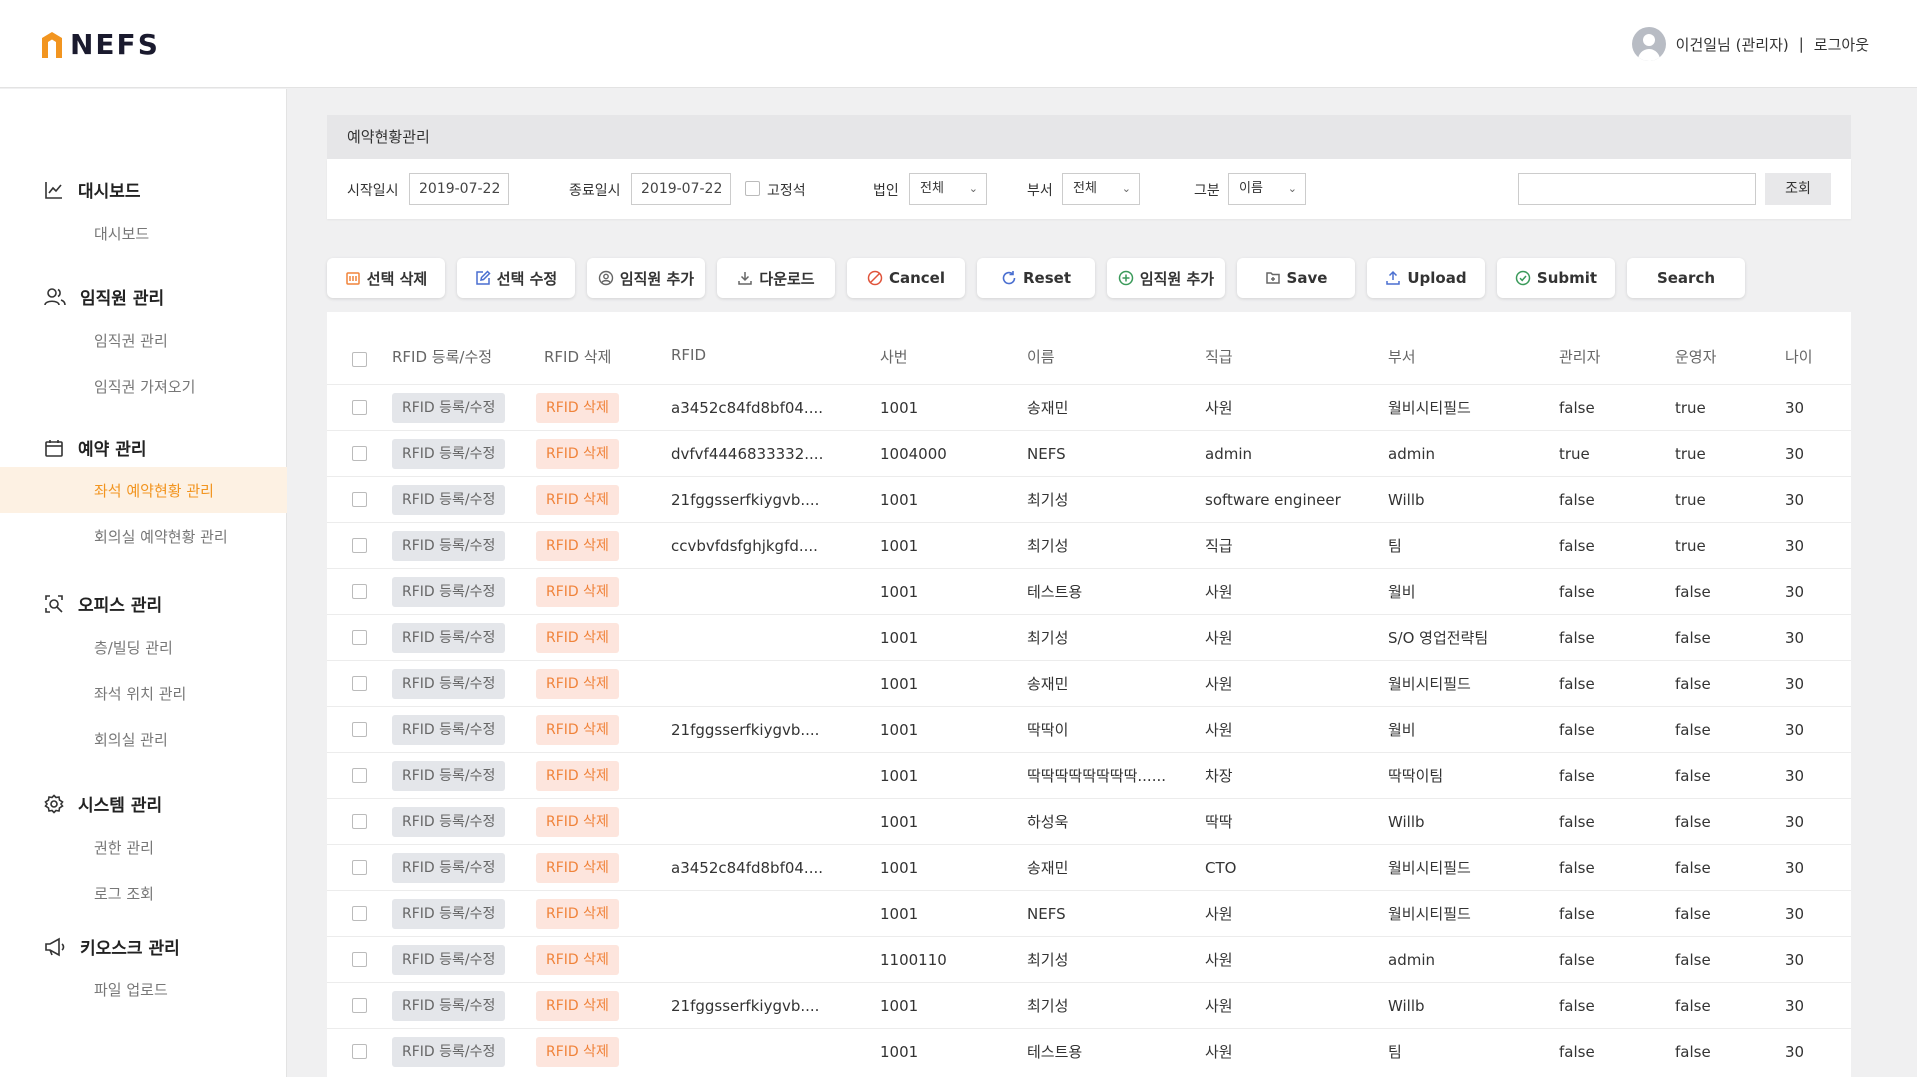  Describe the element at coordinates (516, 278) in the screenshot. I see `edit-selected-button: 선택 수정` at that location.